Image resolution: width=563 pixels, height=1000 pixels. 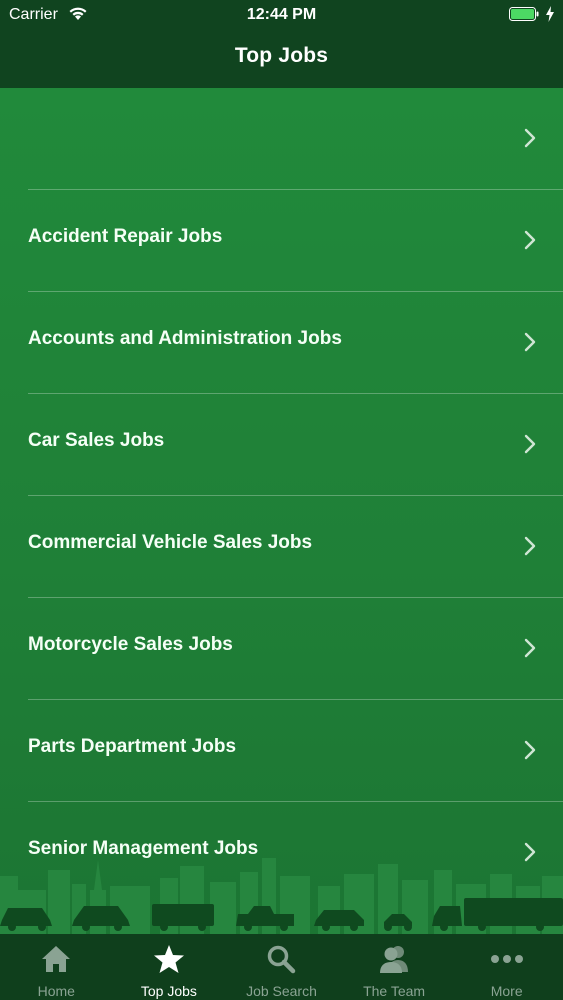 What do you see at coordinates (168, 991) in the screenshot?
I see `tab-label: Top Jobs` at bounding box center [168, 991].